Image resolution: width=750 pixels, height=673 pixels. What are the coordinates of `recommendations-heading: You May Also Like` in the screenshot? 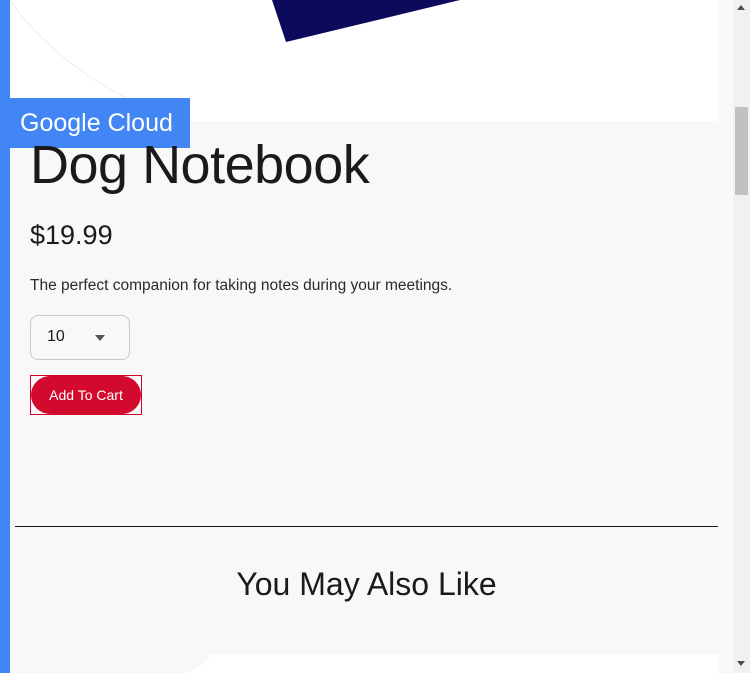 It's located at (366, 584).